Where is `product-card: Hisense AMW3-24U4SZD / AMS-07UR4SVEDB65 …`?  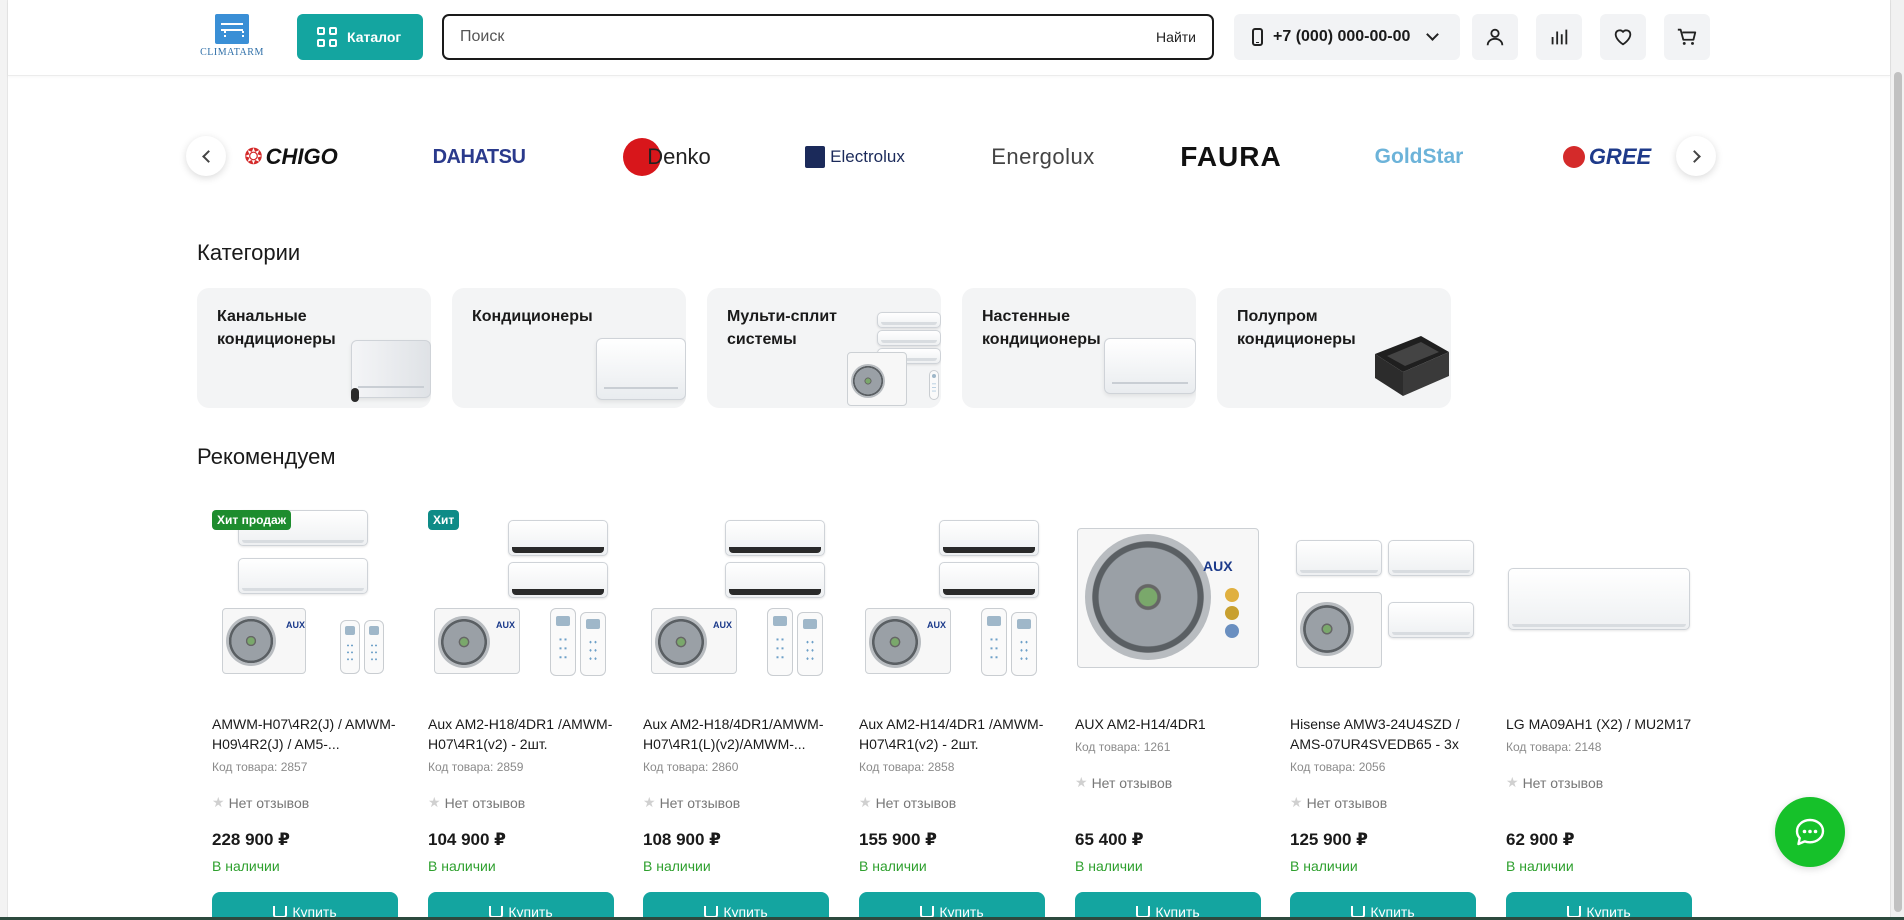
product-card: Hisense AMW3-24U4SZD / AMS-07UR4SVEDB65 … is located at coordinates (1383, 708).